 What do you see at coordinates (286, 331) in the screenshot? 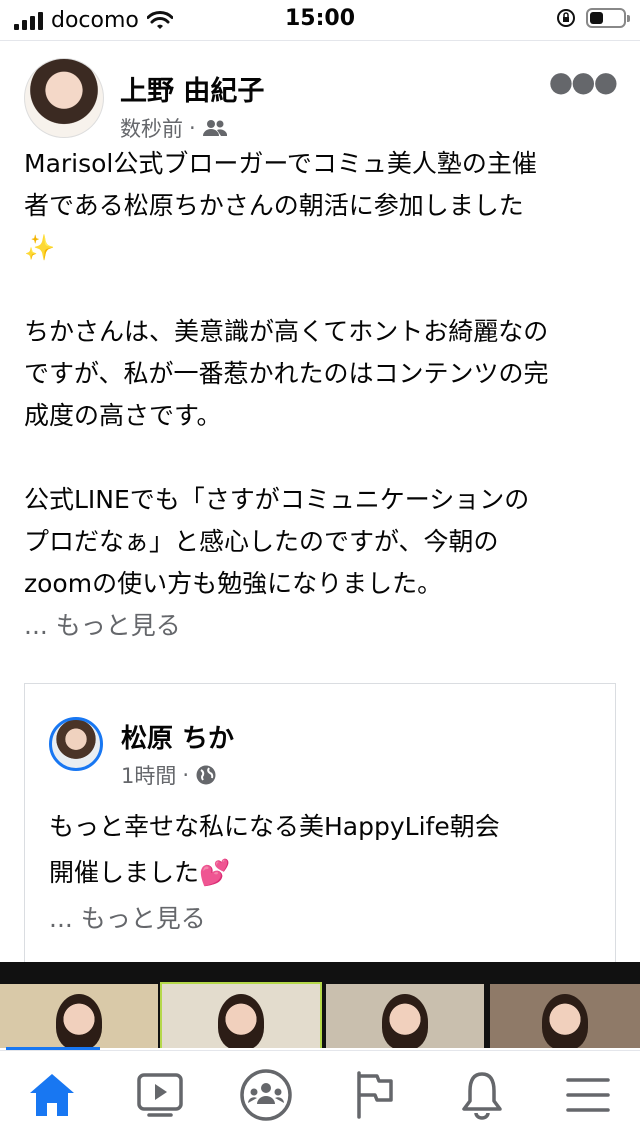
I see `post-line: ちかさんは、美意識が高くてホントお綺麗なの` at bounding box center [286, 331].